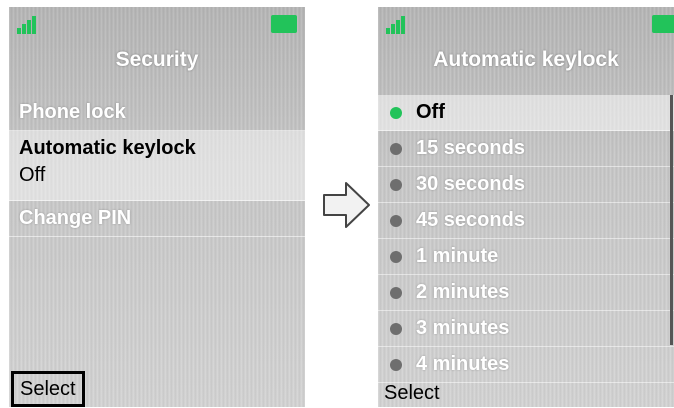 The height and width of the screenshot is (408, 674). I want to click on option-label: 1 minute, so click(457, 256).